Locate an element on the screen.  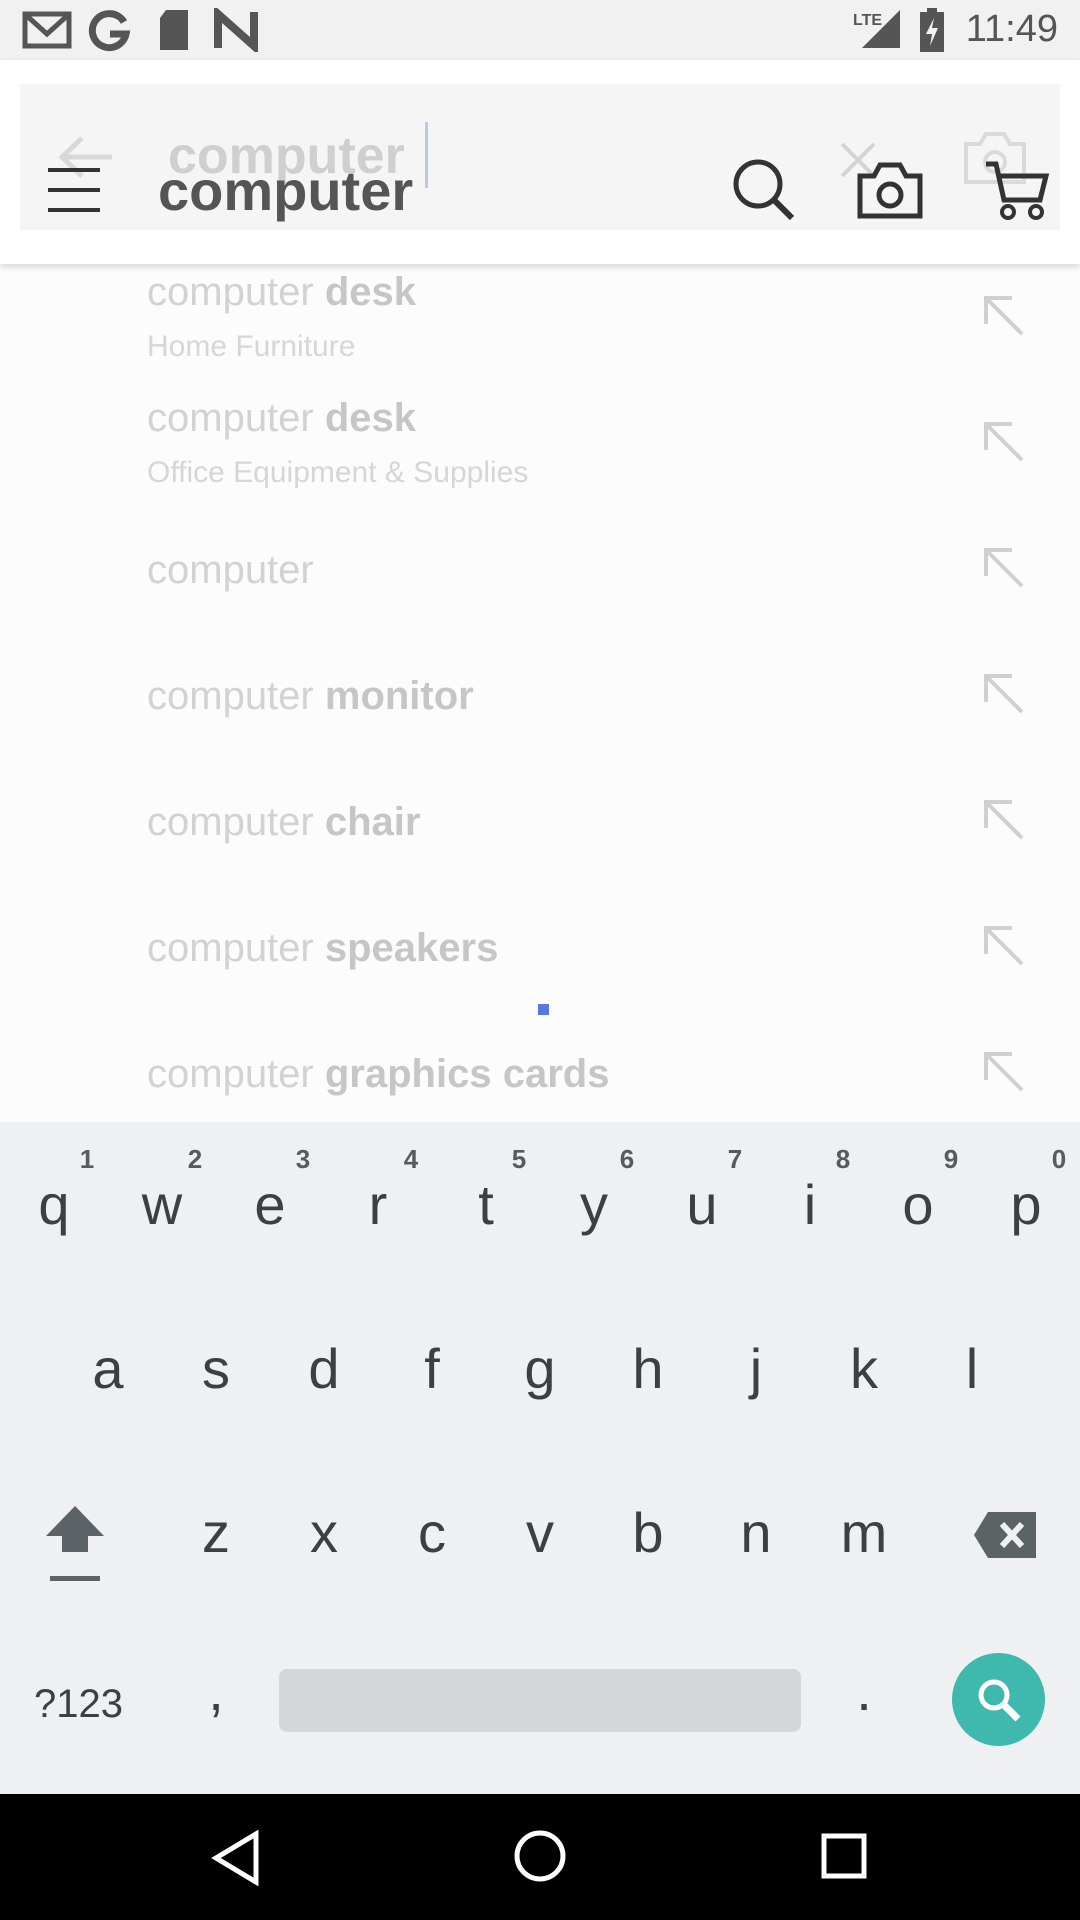
menu-icon is located at coordinates (74, 190).